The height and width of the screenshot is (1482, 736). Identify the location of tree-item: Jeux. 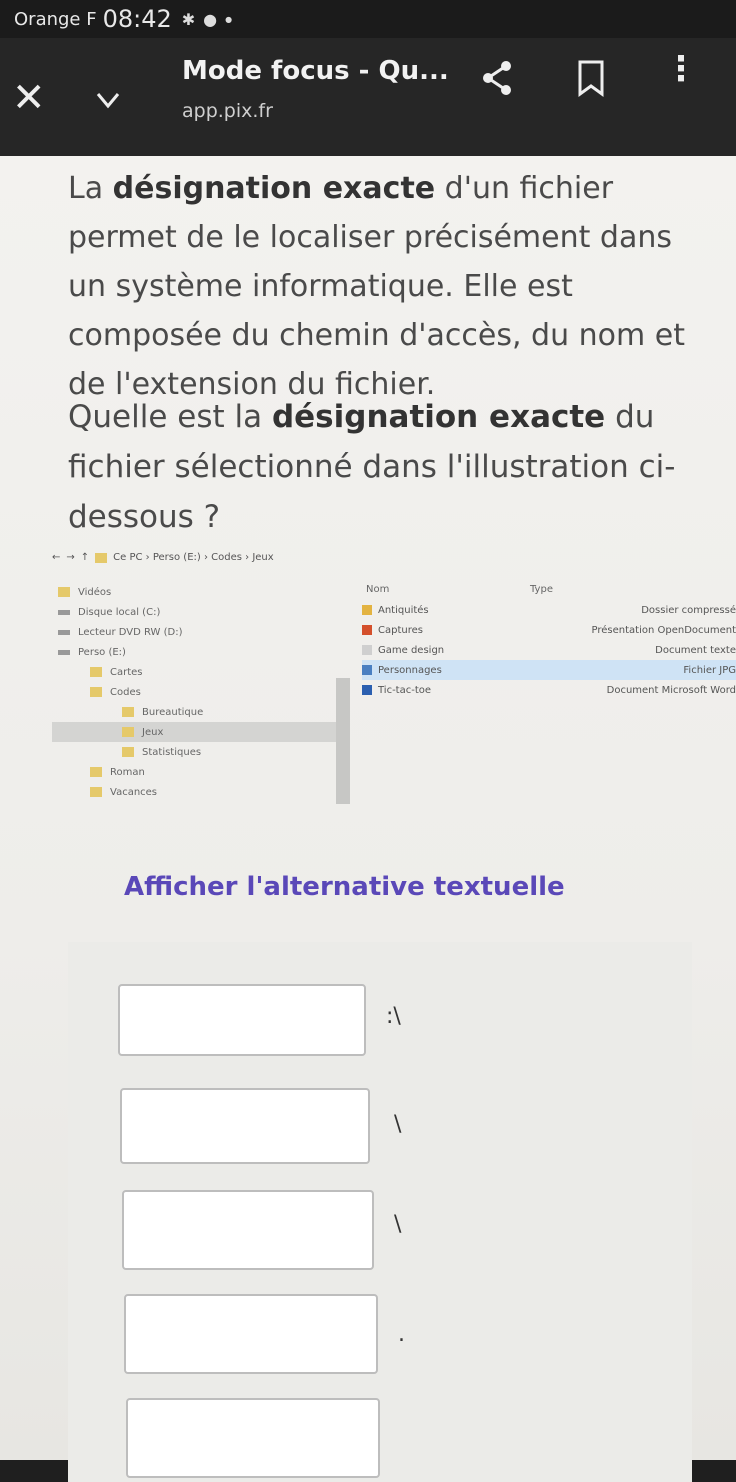
(197, 732).